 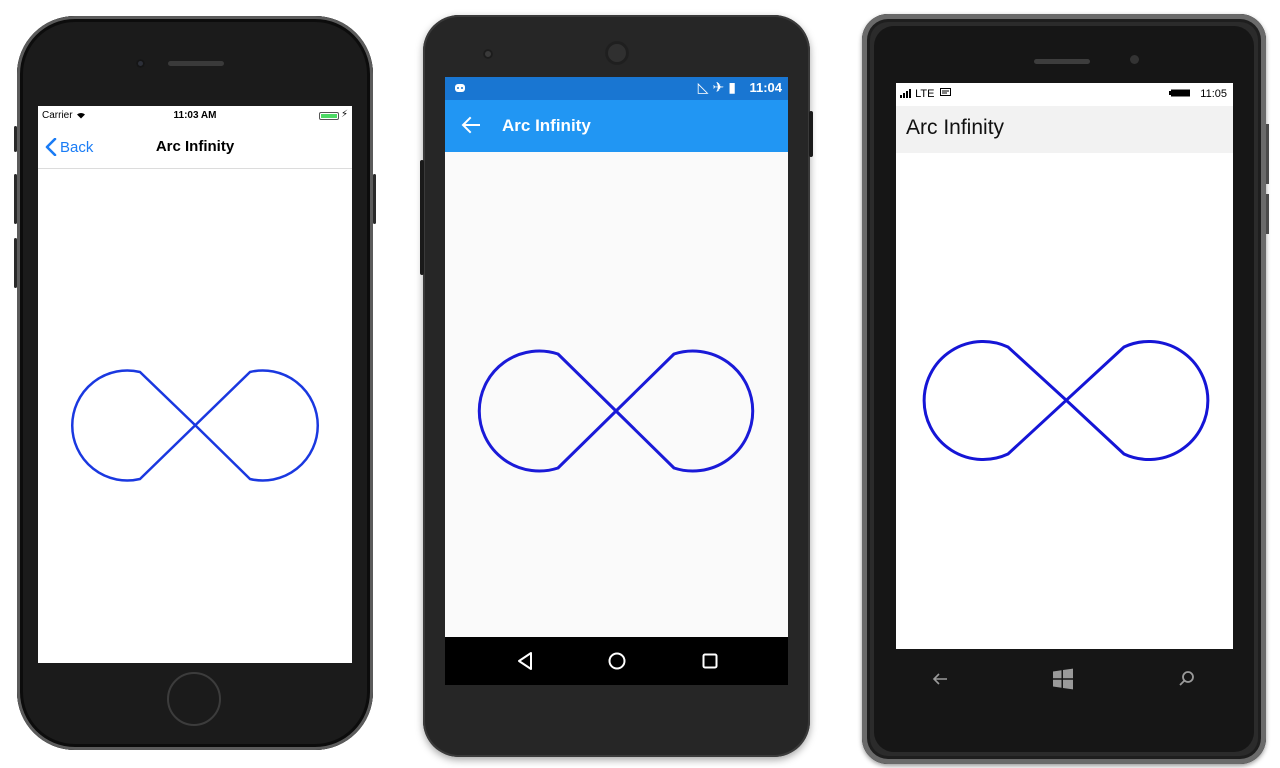 What do you see at coordinates (15, 199) in the screenshot?
I see `volume-up-button` at bounding box center [15, 199].